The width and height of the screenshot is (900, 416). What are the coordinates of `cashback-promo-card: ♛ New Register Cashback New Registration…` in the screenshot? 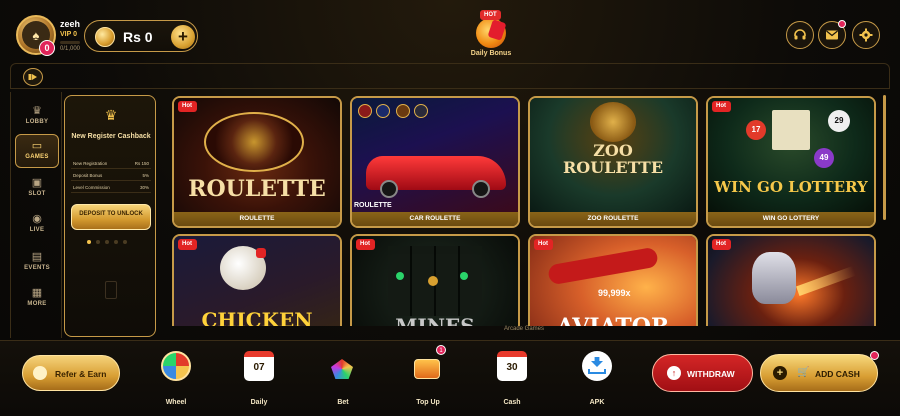 It's located at (110, 216).